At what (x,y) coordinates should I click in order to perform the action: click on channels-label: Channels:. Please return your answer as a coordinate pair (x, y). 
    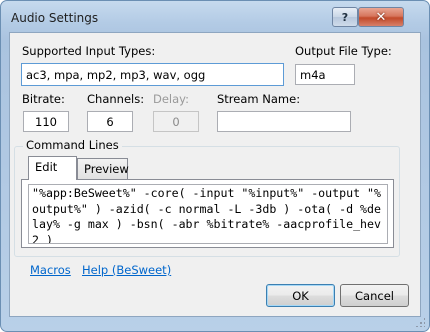
    Looking at the image, I should click on (116, 99).